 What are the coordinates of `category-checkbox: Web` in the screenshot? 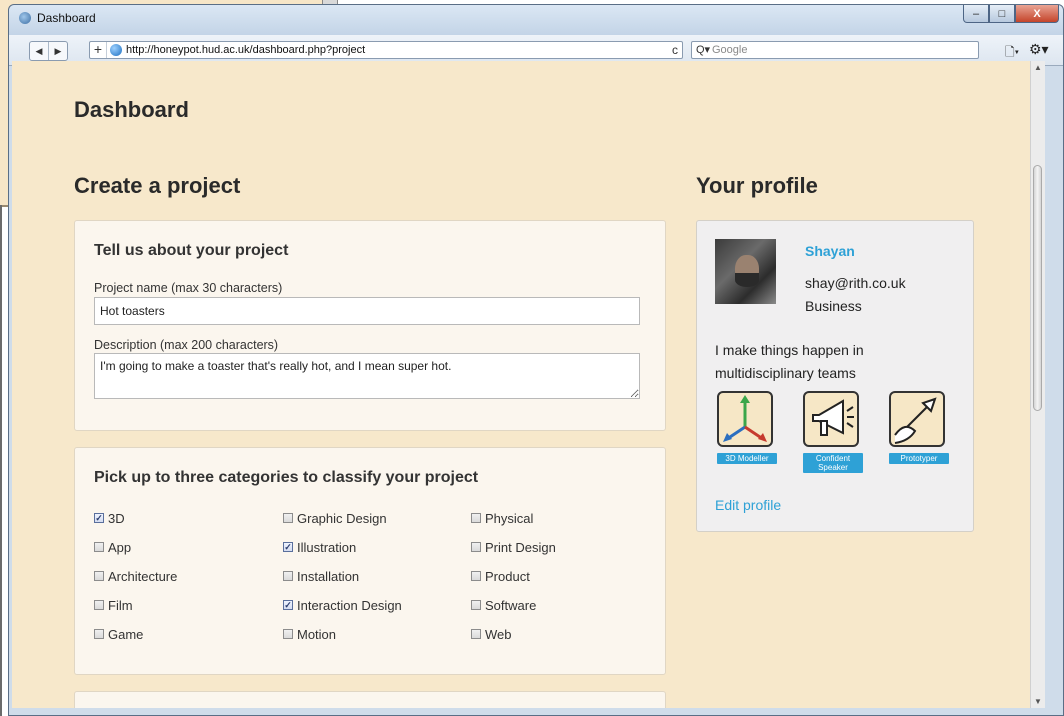 It's located at (491, 634).